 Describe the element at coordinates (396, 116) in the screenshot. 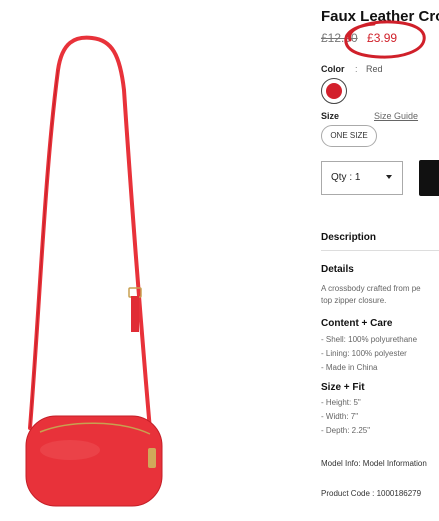

I see `size-guide-link: Size Guide` at that location.